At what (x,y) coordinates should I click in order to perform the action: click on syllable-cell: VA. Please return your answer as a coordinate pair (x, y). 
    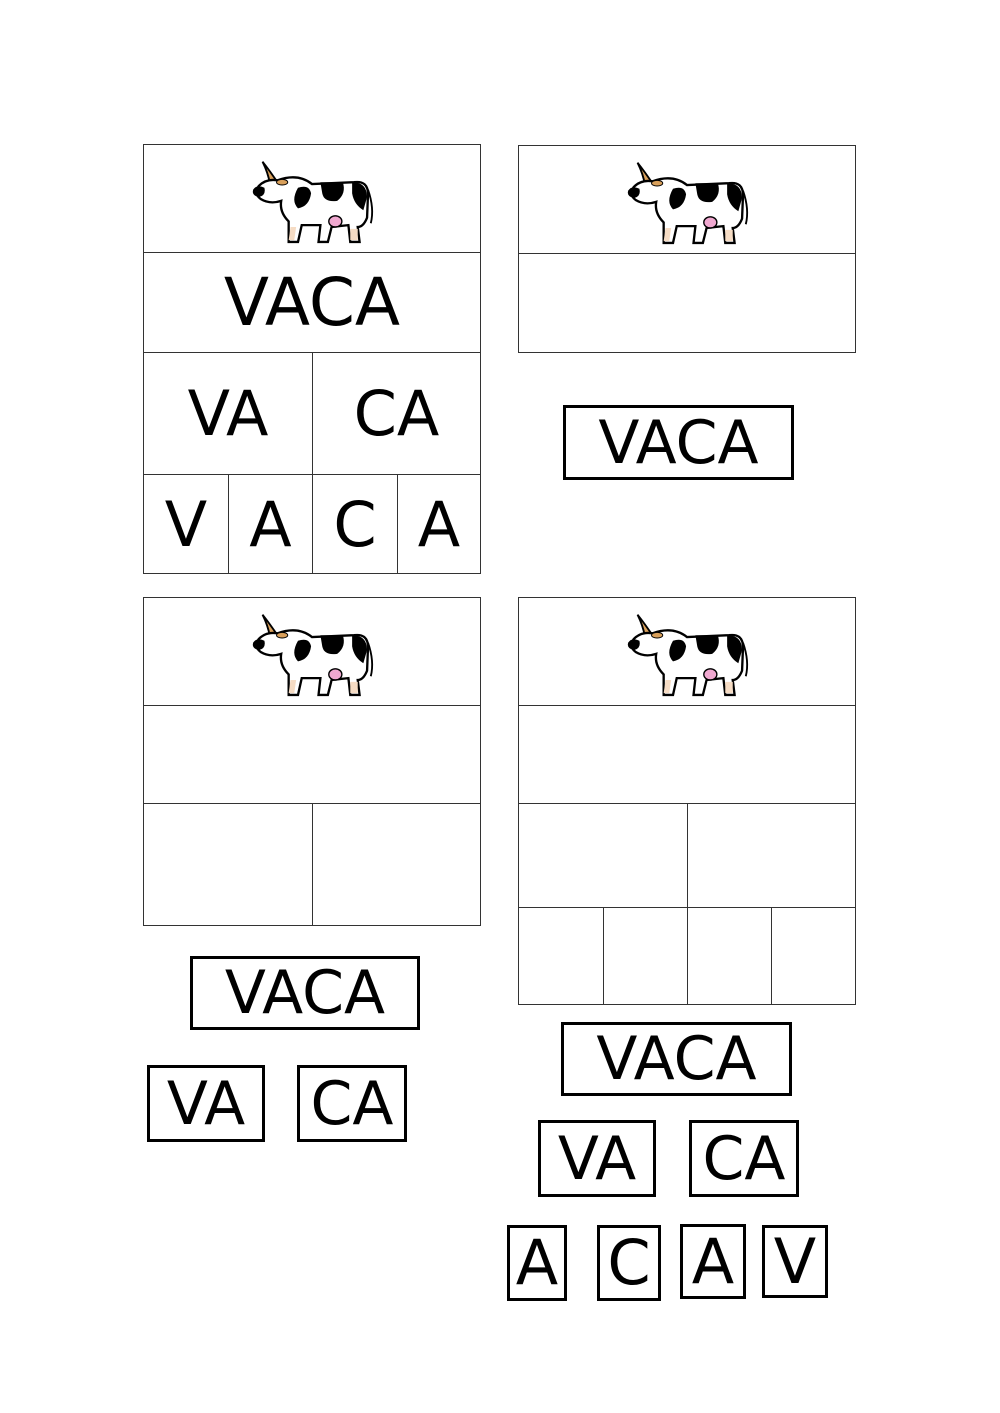
    Looking at the image, I should click on (228, 413).